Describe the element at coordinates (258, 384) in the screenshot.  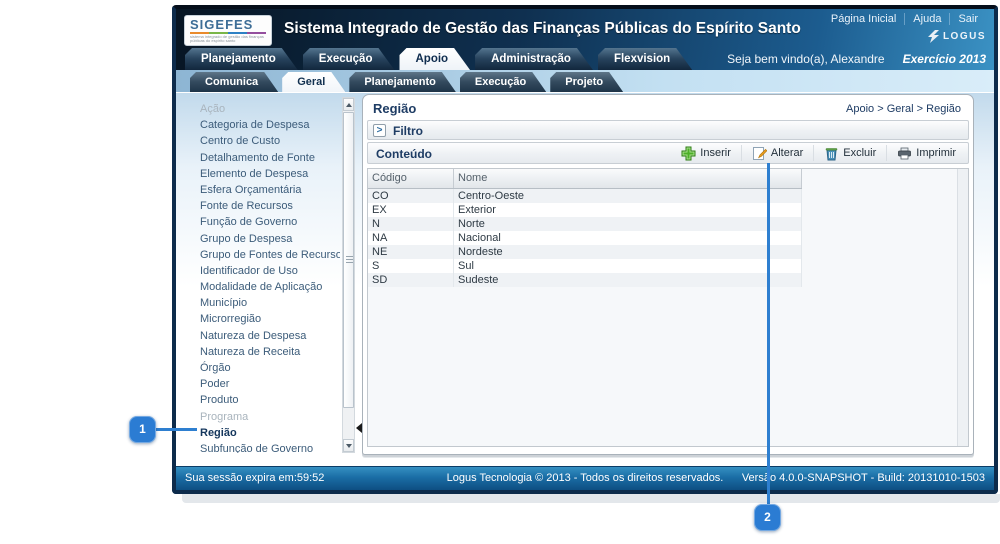
I see `sidebar-item-poder: Poder` at that location.